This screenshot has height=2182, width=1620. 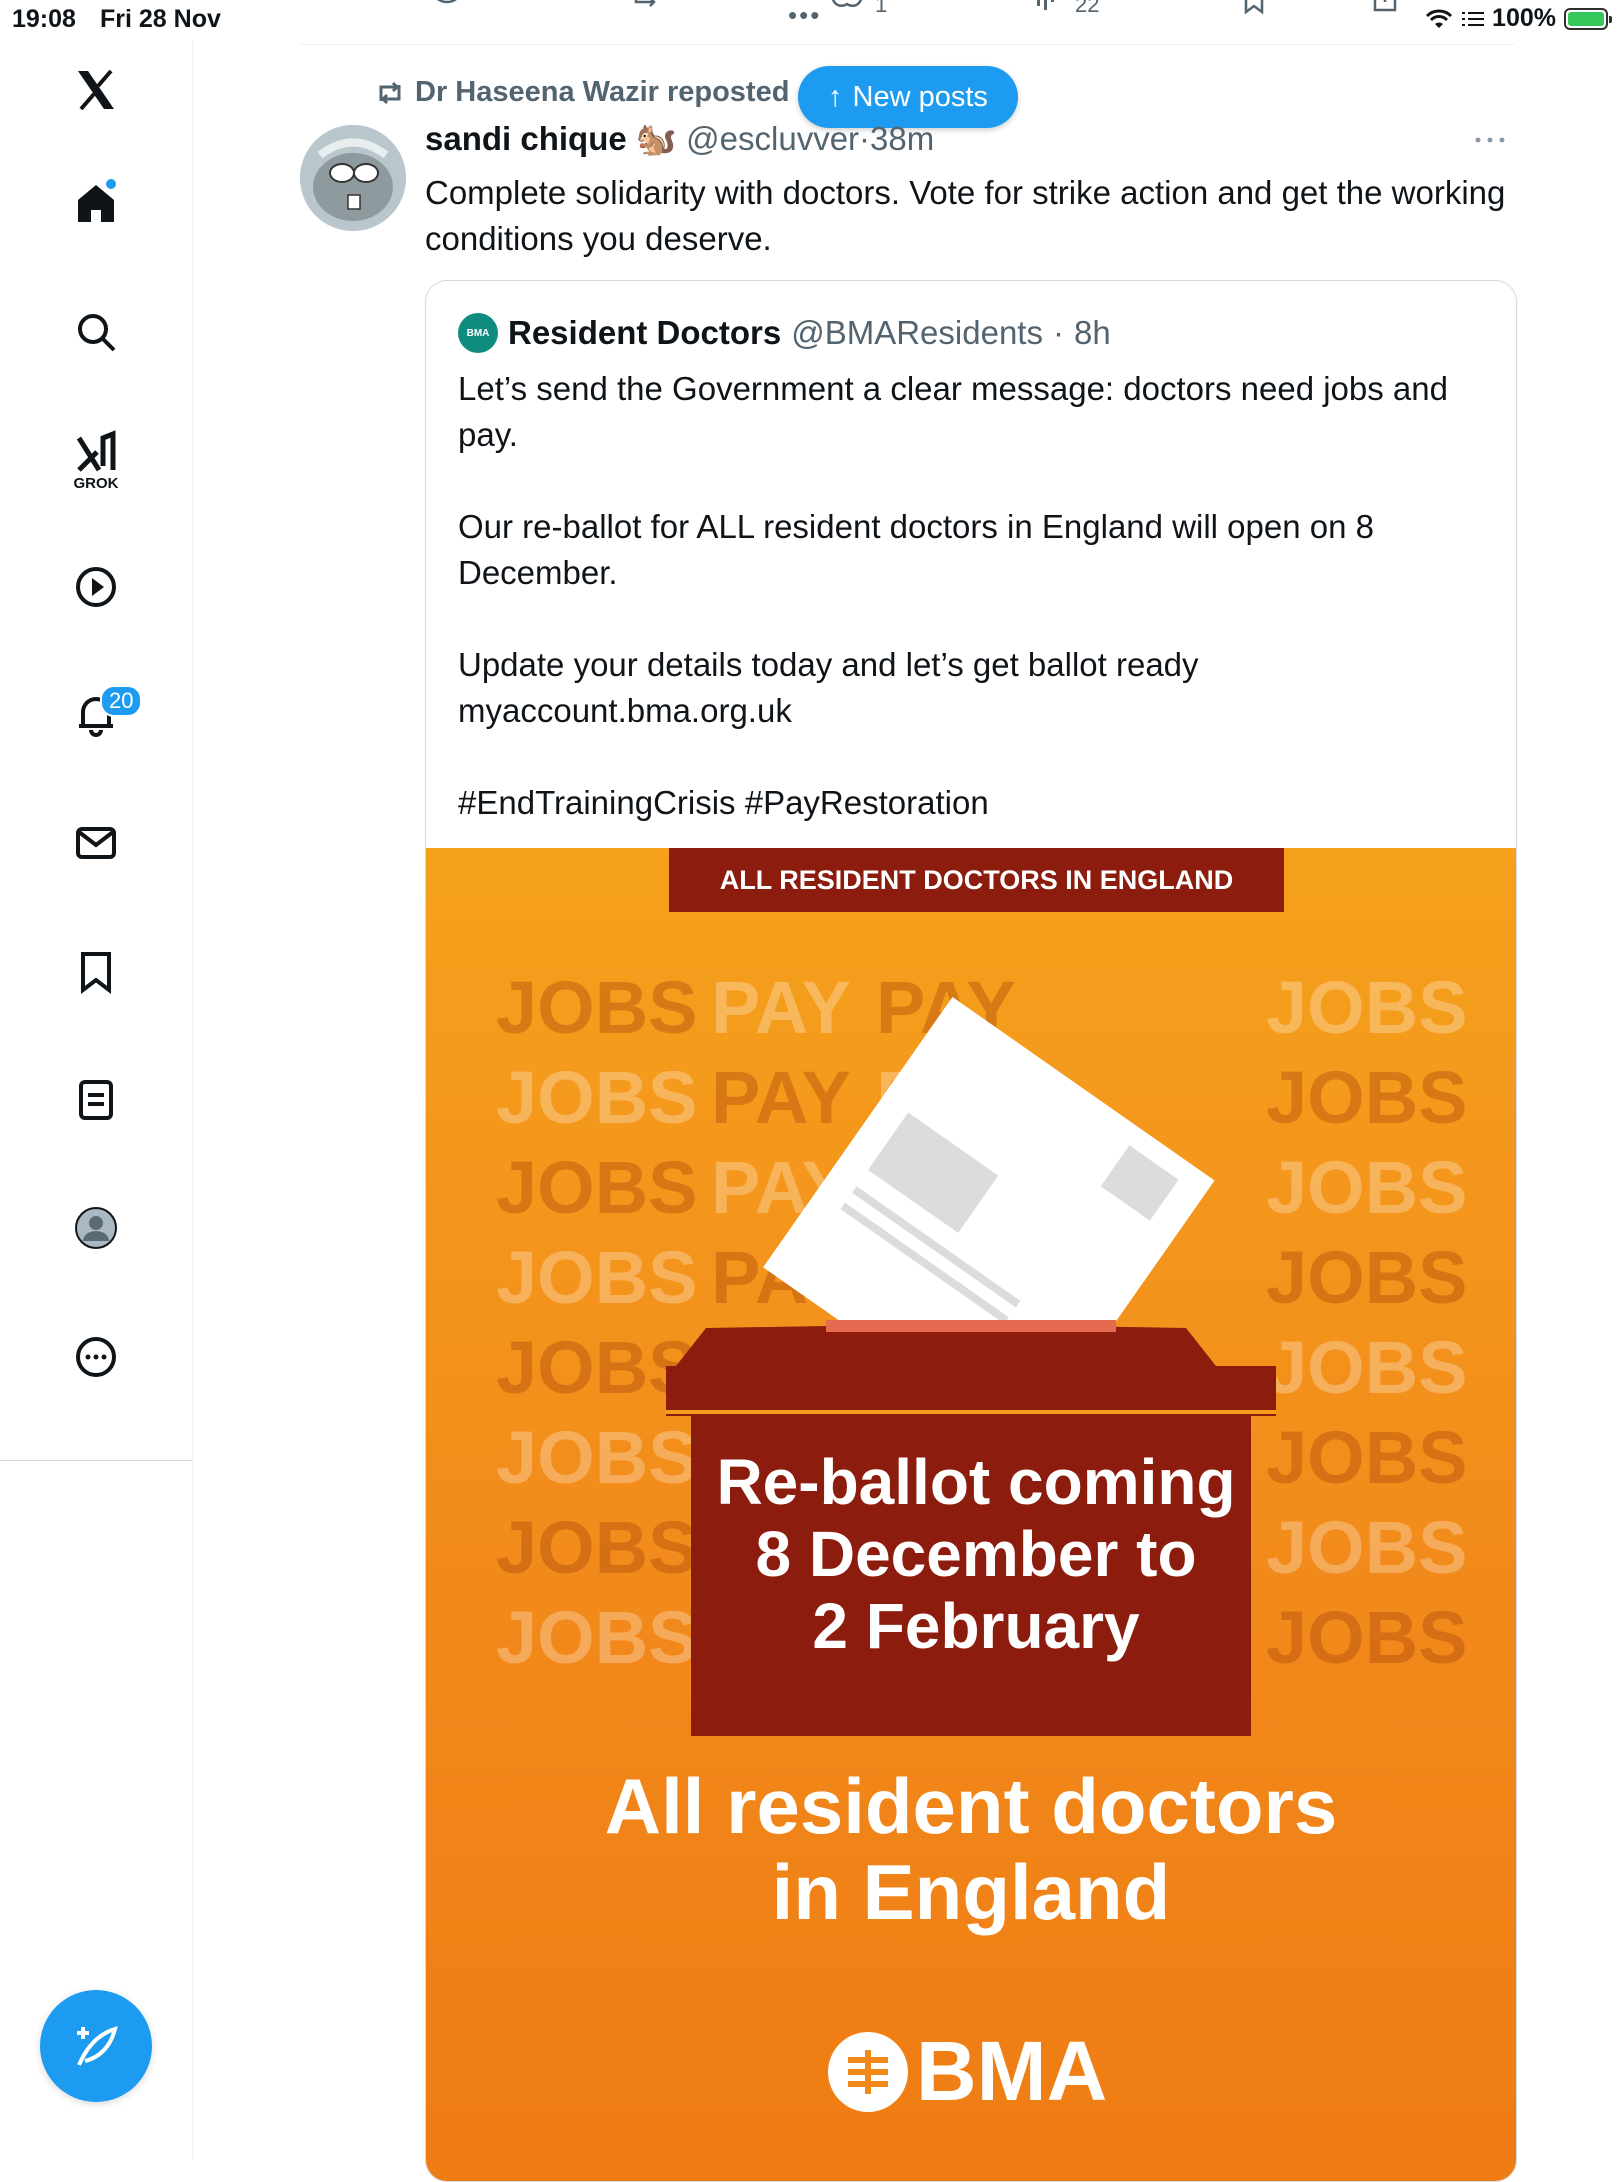 I want to click on repost-indicator: Dr Haseena Wazir reposted, so click(x=582, y=92).